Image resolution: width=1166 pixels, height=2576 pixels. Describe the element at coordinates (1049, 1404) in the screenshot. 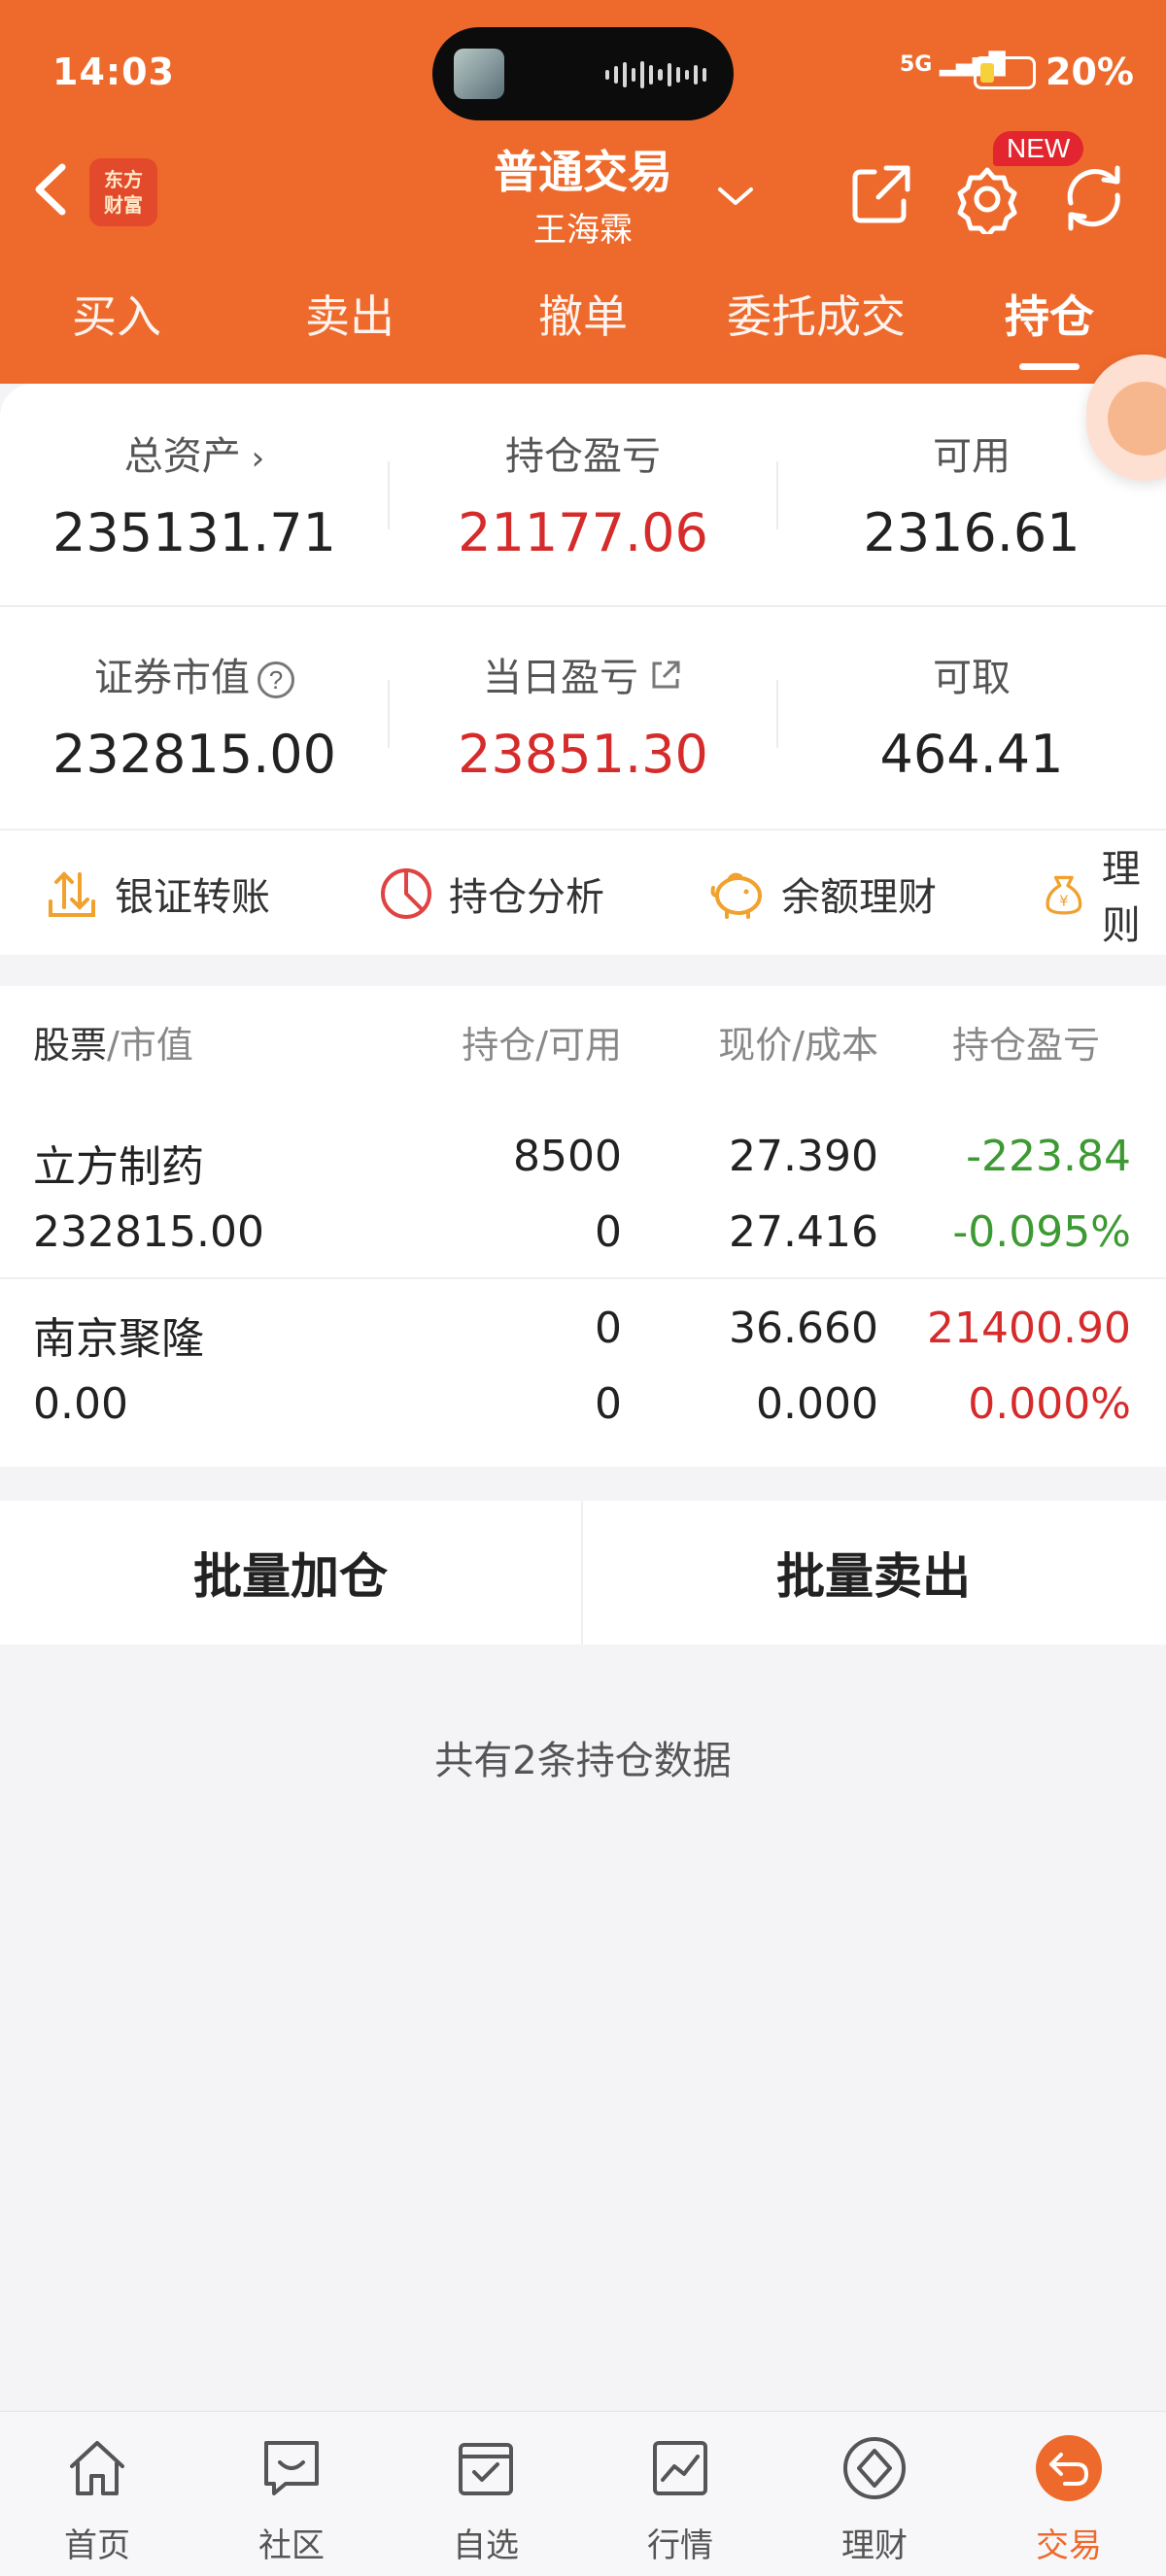

I see `position-pl-pct: 0.000%` at that location.